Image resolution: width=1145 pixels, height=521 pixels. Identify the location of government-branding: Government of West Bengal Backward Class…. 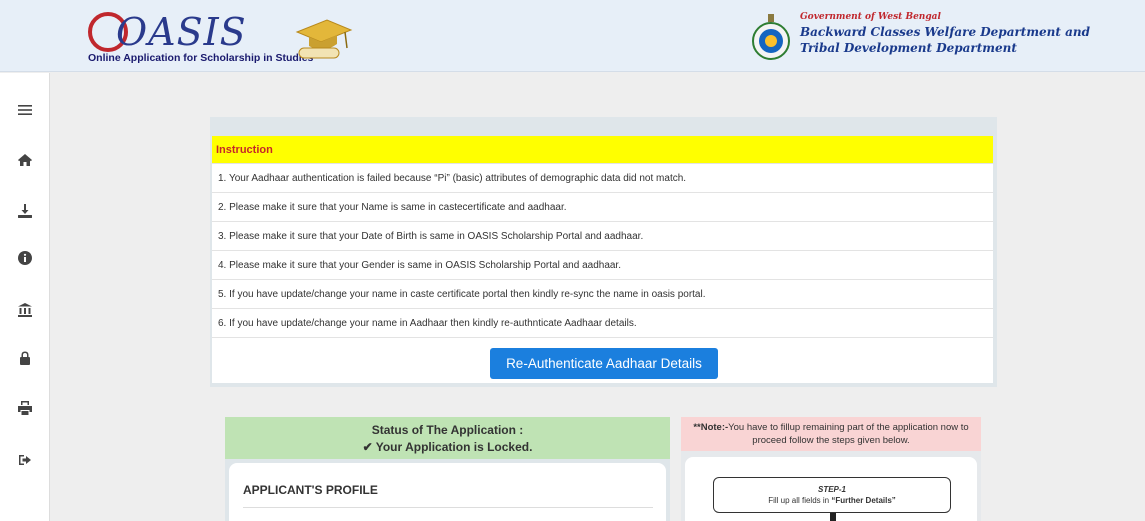
(945, 36).